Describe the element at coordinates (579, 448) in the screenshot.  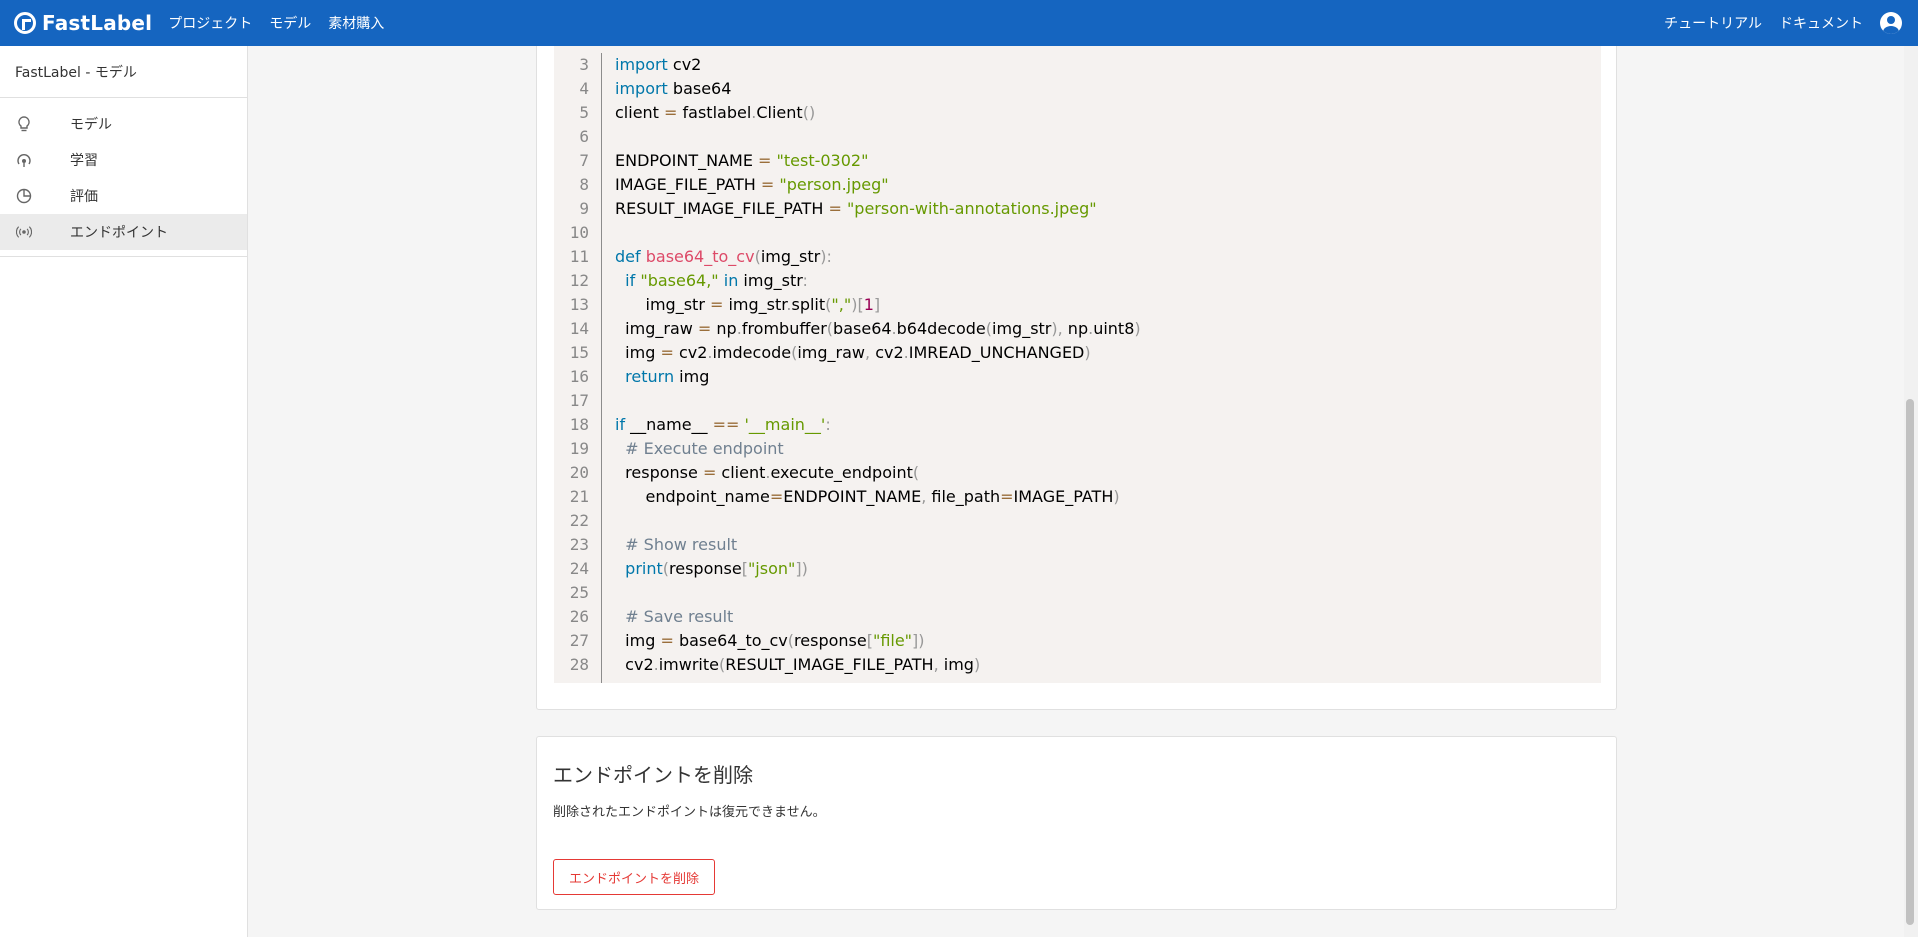
I see `line-number: 19` at that location.